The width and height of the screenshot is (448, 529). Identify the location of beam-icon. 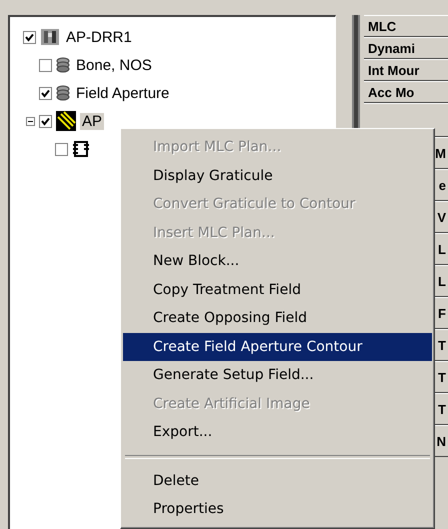
(66, 121).